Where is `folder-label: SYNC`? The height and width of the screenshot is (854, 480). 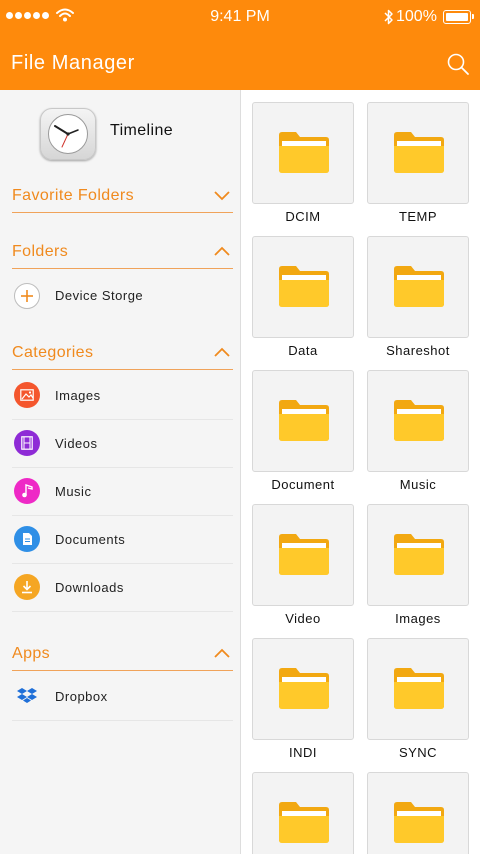 folder-label: SYNC is located at coordinates (418, 752).